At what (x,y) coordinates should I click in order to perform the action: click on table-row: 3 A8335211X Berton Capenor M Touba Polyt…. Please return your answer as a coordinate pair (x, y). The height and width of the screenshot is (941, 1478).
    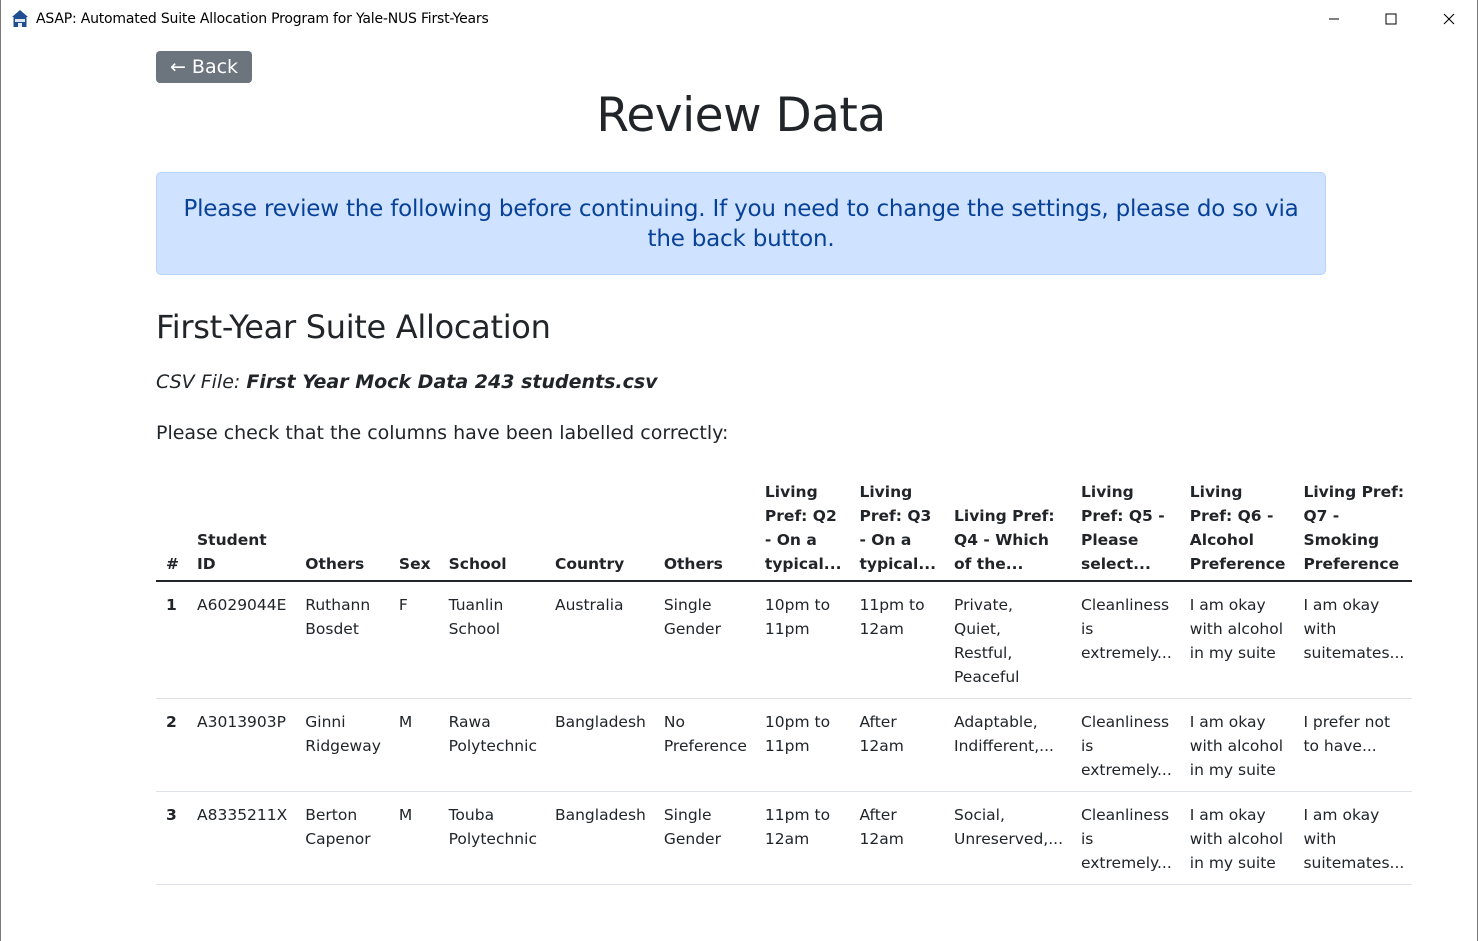
    Looking at the image, I should click on (784, 838).